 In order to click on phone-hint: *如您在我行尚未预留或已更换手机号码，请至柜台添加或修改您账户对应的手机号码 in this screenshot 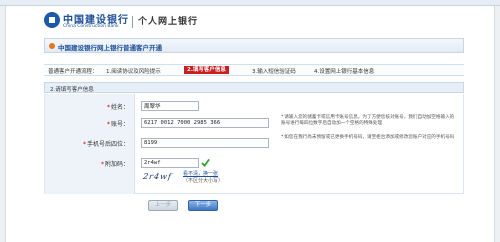, I will do `click(368, 137)`.